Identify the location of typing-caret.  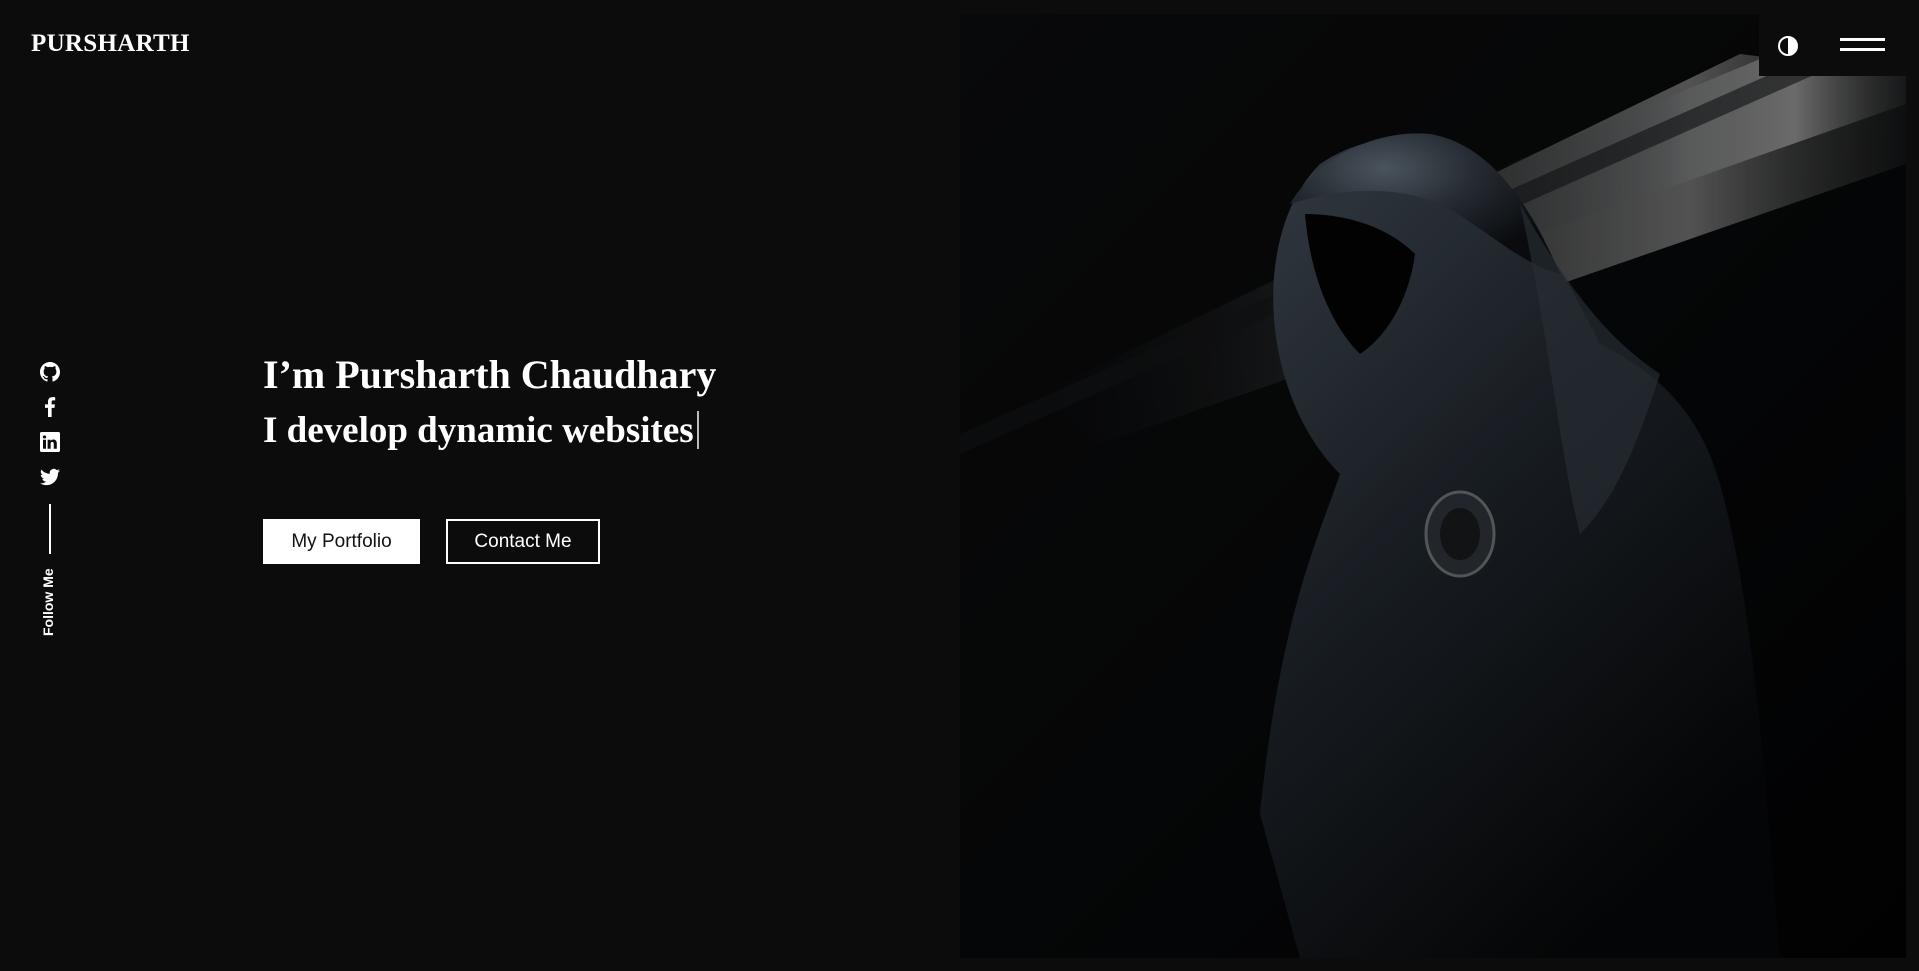
(697, 430).